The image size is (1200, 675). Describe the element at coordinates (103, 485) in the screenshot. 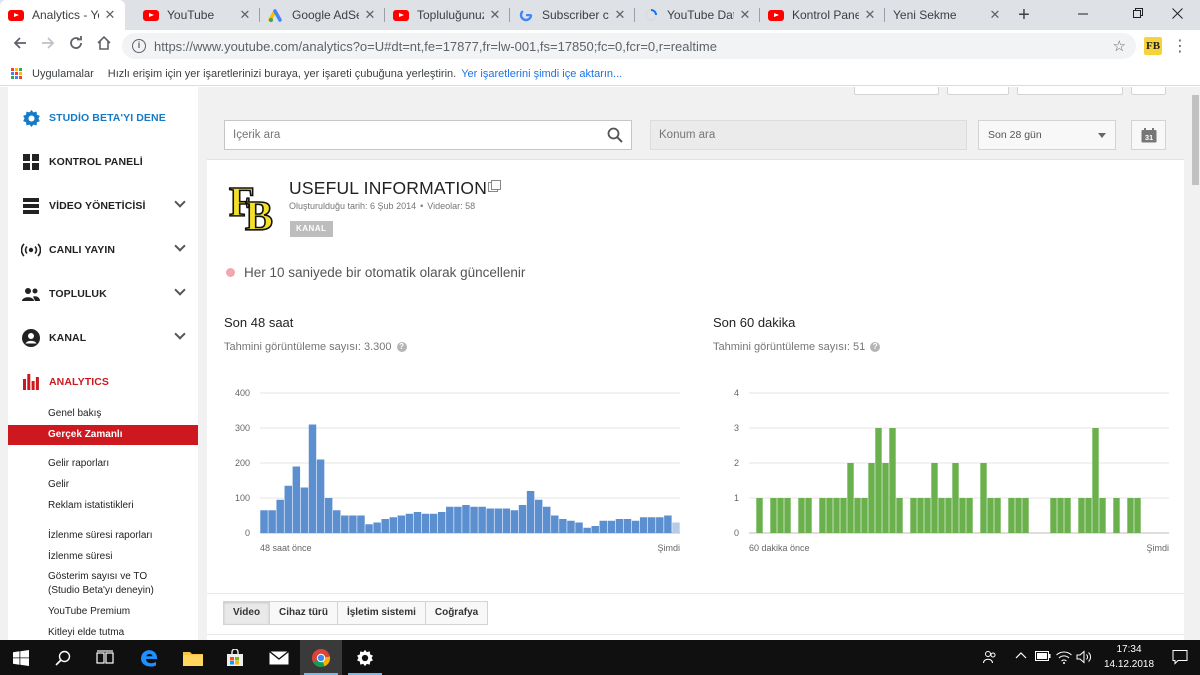

I see `sidebar-sub-revenue: Gelir` at that location.